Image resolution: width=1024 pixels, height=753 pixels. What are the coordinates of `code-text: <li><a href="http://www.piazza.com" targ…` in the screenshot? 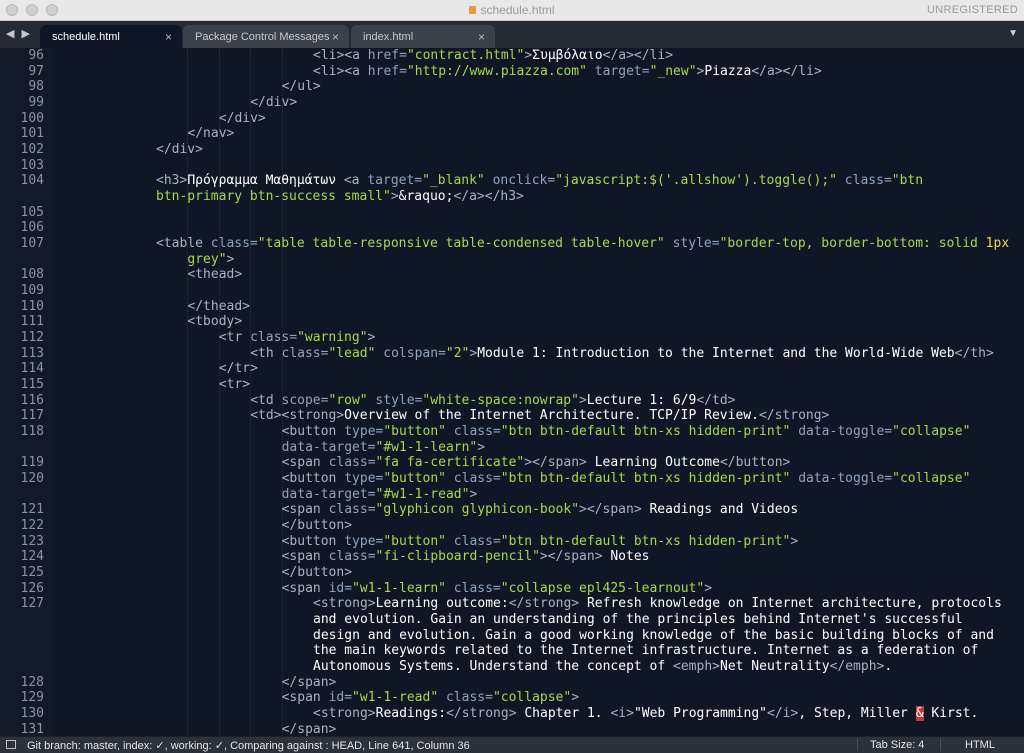 It's located at (567, 72).